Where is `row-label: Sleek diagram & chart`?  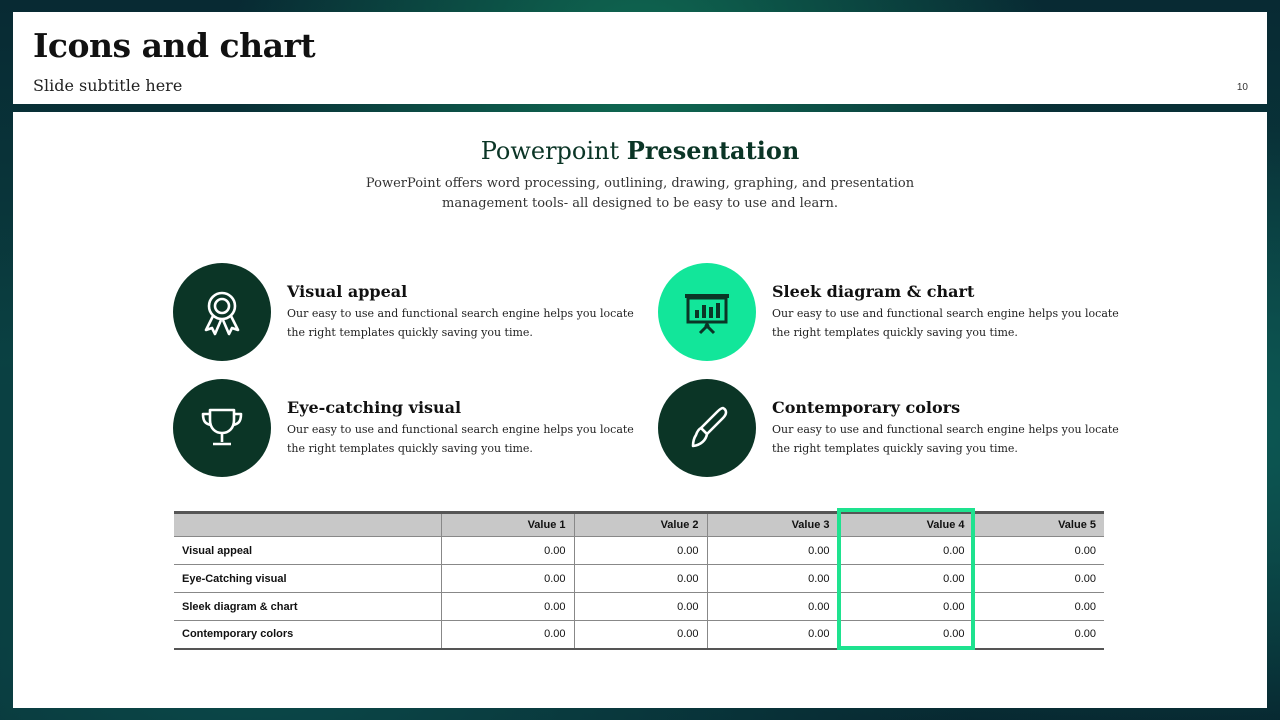
row-label: Sleek diagram & chart is located at coordinates (307, 606).